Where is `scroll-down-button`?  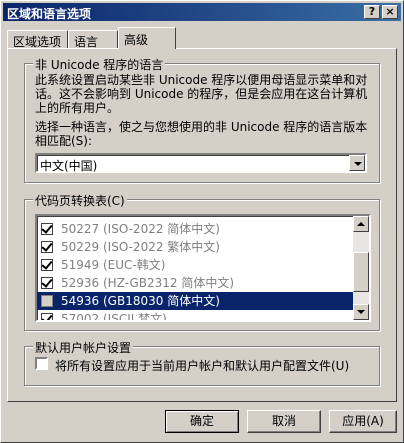
scroll-down-button is located at coordinates (361, 312).